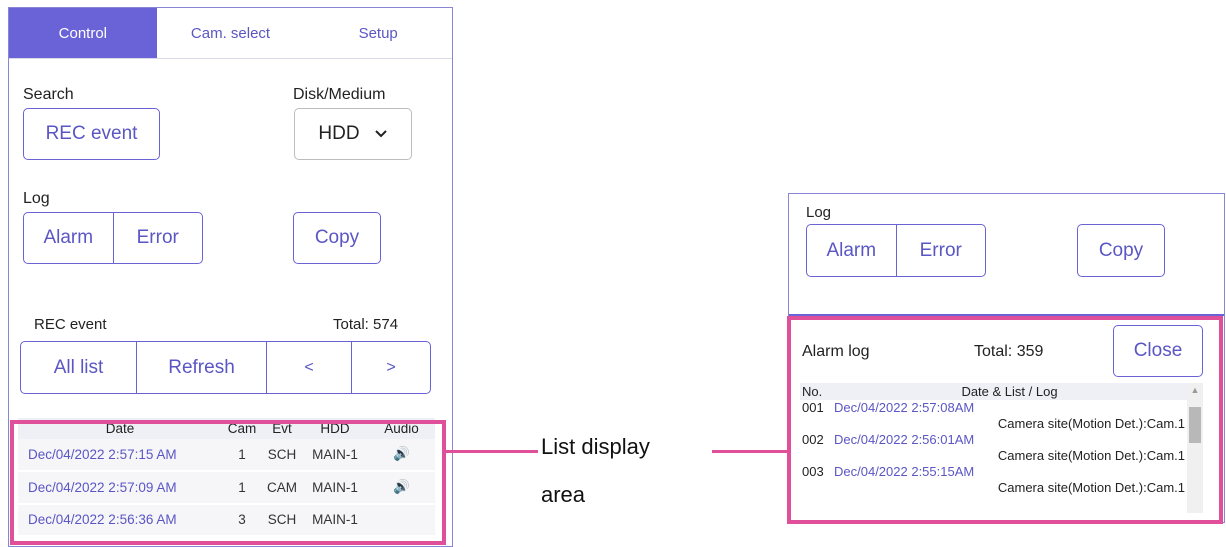 This screenshot has height=547, width=1226. What do you see at coordinates (1195, 425) in the screenshot?
I see `scrollbar-thumb` at bounding box center [1195, 425].